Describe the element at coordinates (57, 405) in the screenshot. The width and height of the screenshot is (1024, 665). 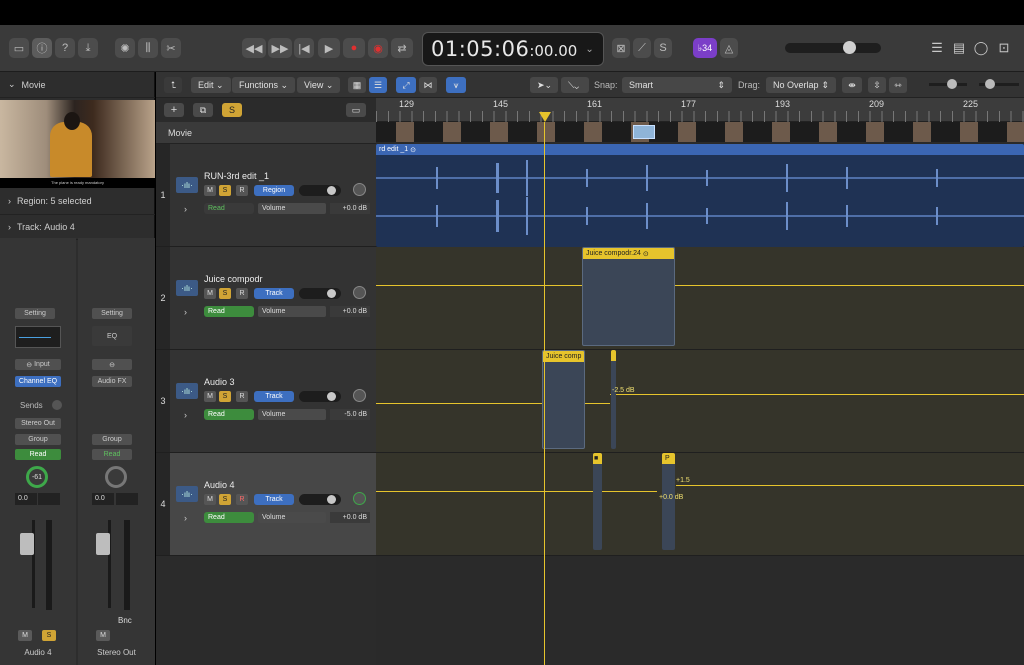
I see `sends-knob` at that location.